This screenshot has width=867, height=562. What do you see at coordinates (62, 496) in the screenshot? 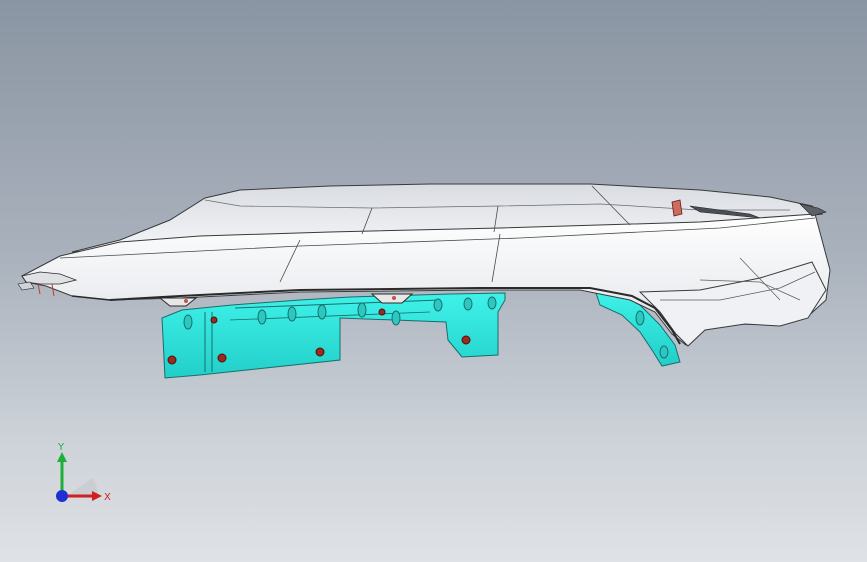
I see `z-axis-dot` at bounding box center [62, 496].